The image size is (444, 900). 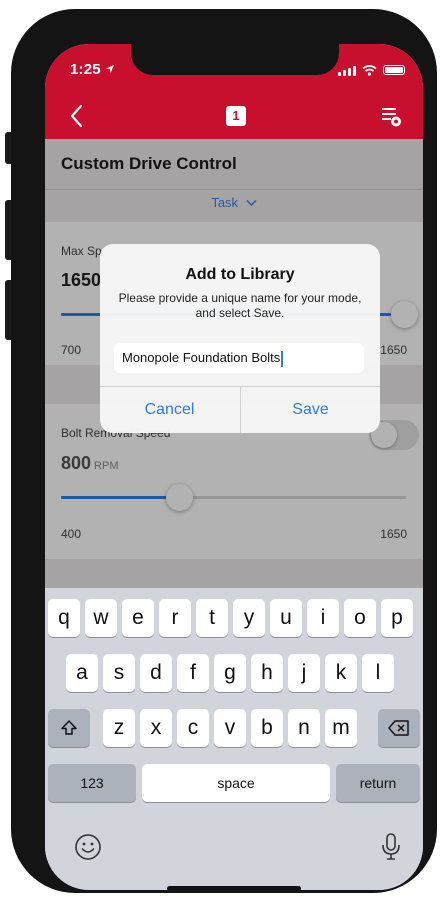 What do you see at coordinates (239, 358) in the screenshot?
I see `library-name-input: Monopole Foundation Bolts` at bounding box center [239, 358].